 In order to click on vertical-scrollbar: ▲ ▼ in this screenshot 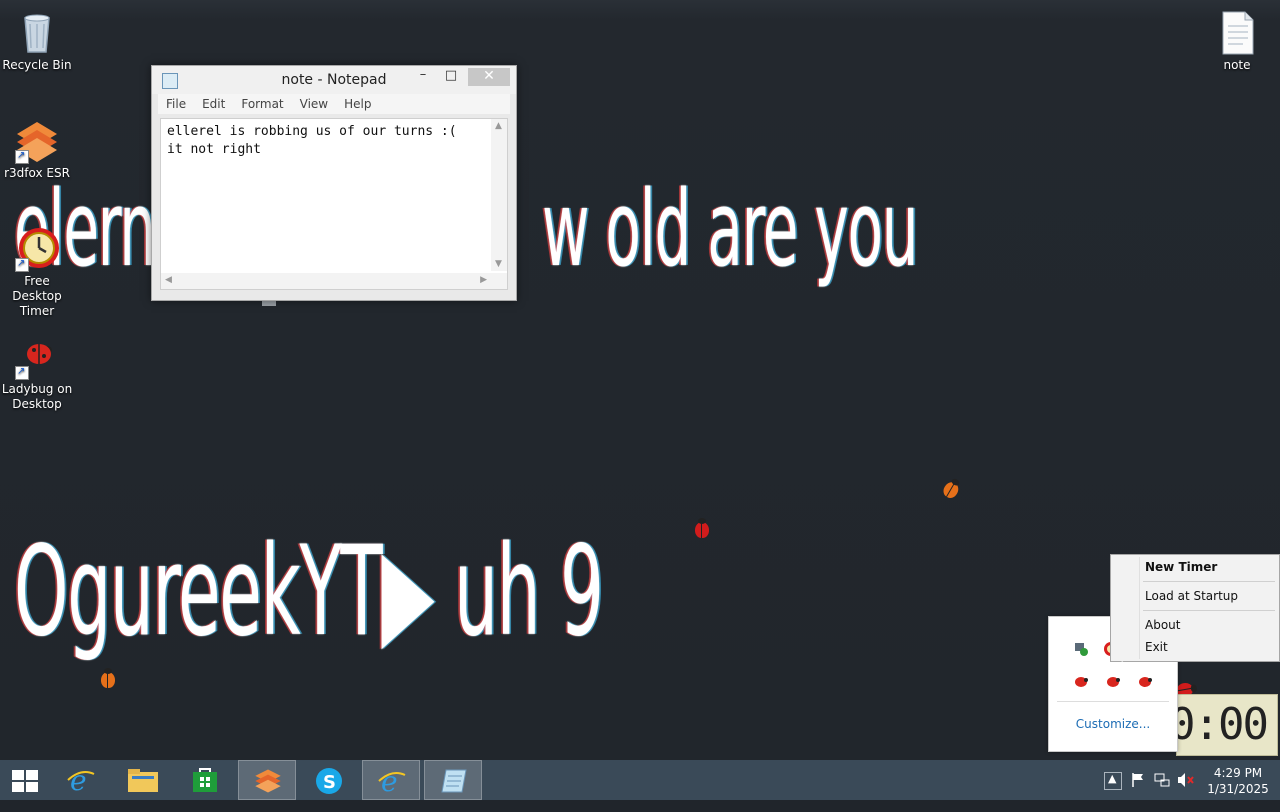, I will do `click(499, 195)`.